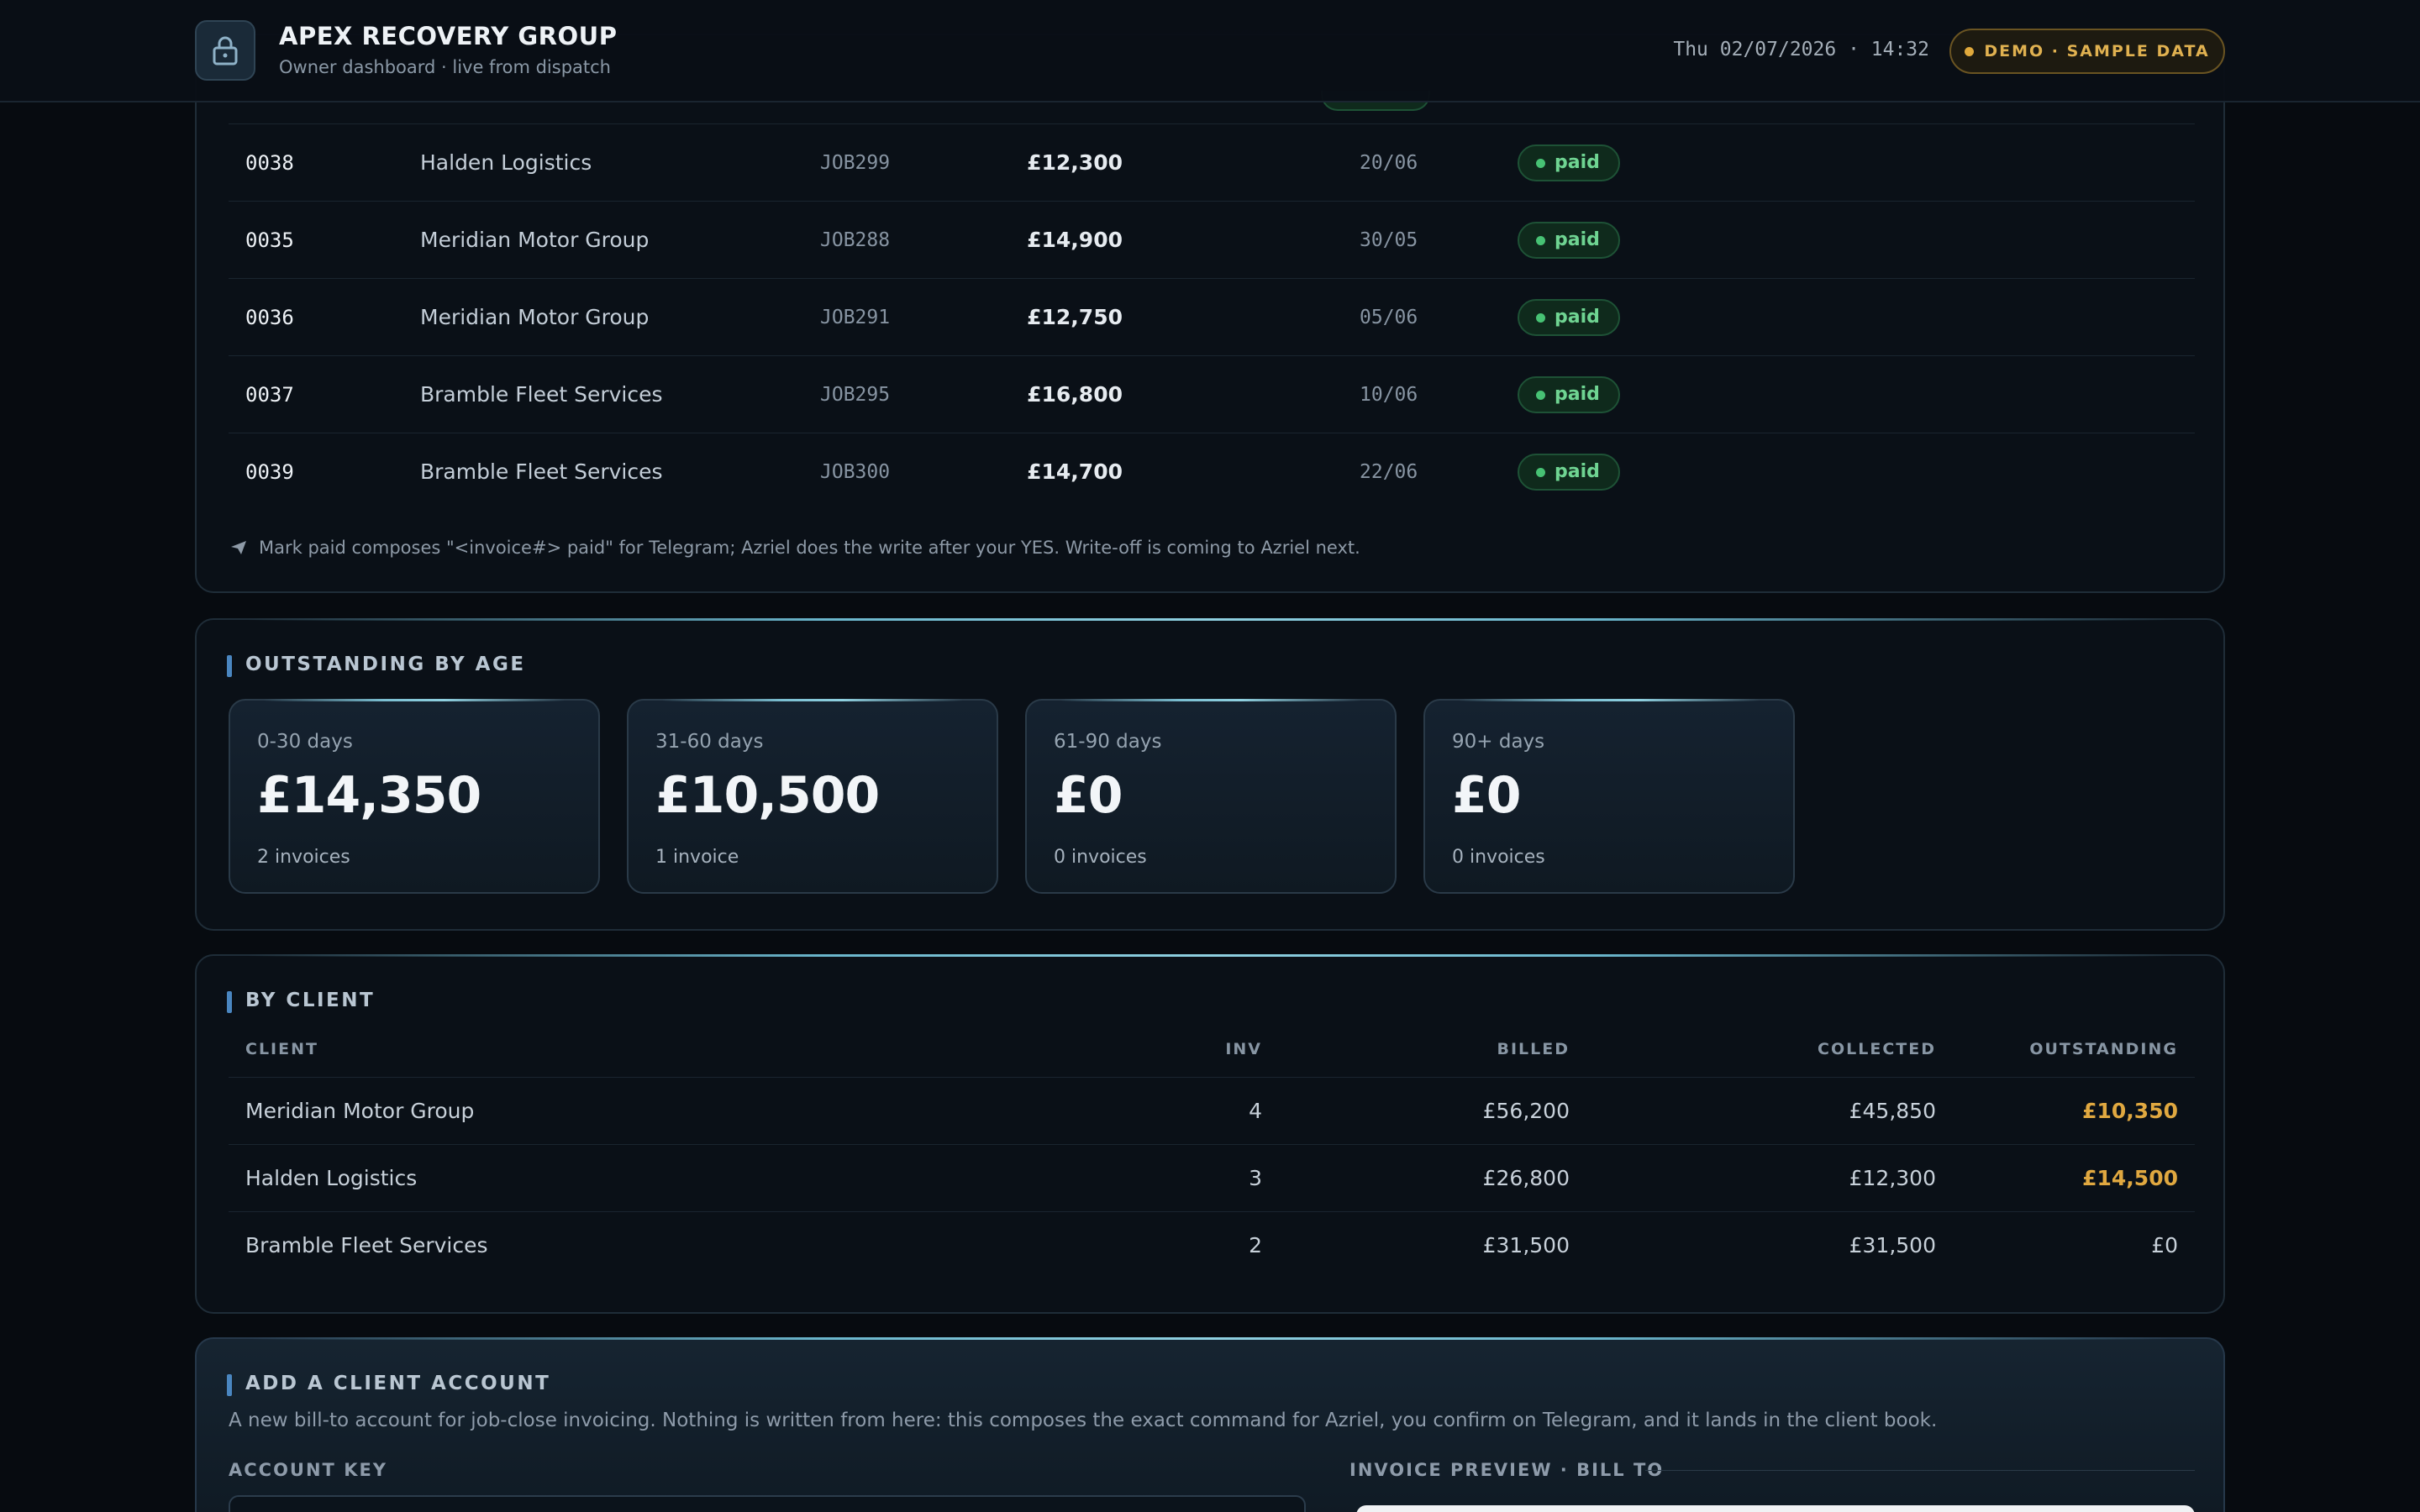 This screenshot has height=1512, width=2420. I want to click on age-card-31-60: 31-60 days £10,500 1 invoice, so click(812, 796).